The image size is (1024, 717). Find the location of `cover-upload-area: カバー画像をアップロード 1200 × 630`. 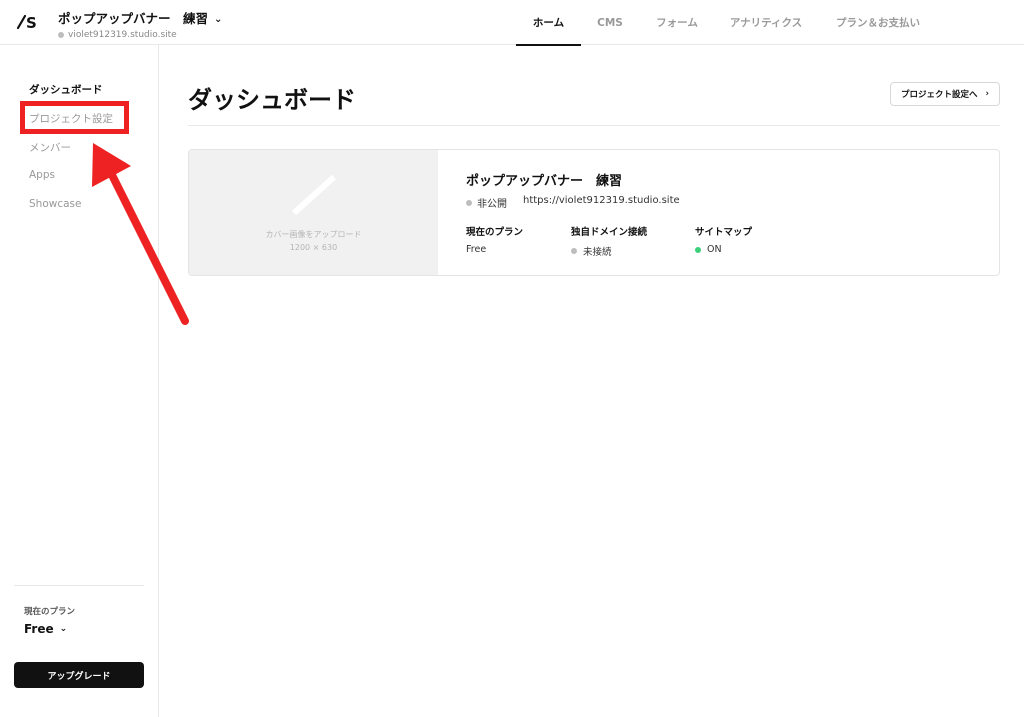

cover-upload-area: カバー画像をアップロード 1200 × 630 is located at coordinates (313, 212).